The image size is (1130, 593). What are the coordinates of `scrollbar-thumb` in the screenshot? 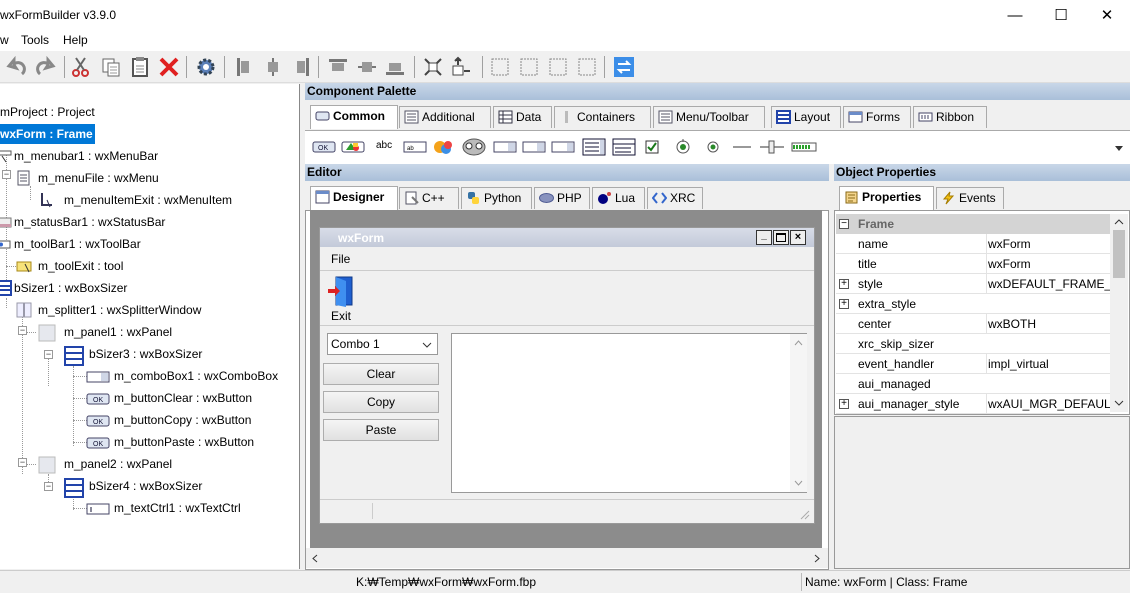 It's located at (1119, 254).